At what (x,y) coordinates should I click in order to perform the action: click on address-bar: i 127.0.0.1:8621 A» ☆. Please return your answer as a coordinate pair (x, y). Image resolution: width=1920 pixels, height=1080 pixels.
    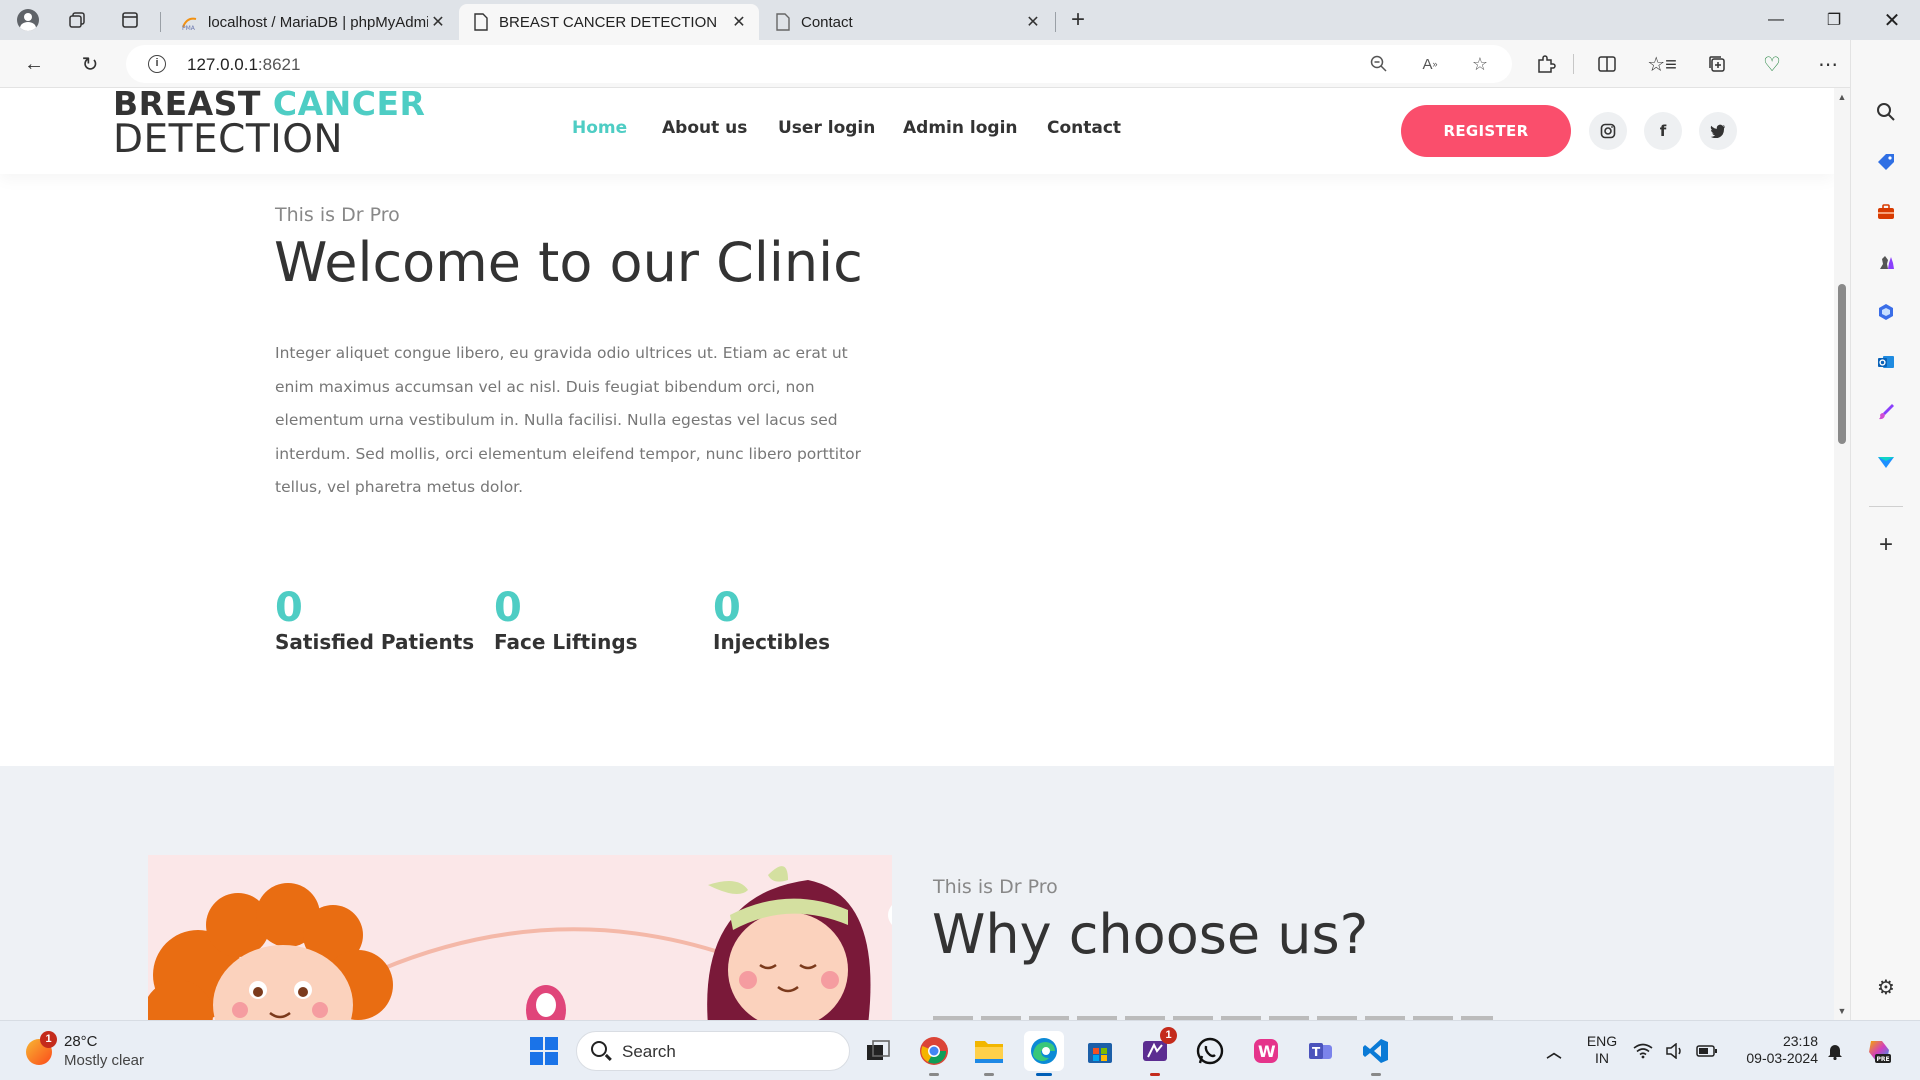
    Looking at the image, I should click on (819, 64).